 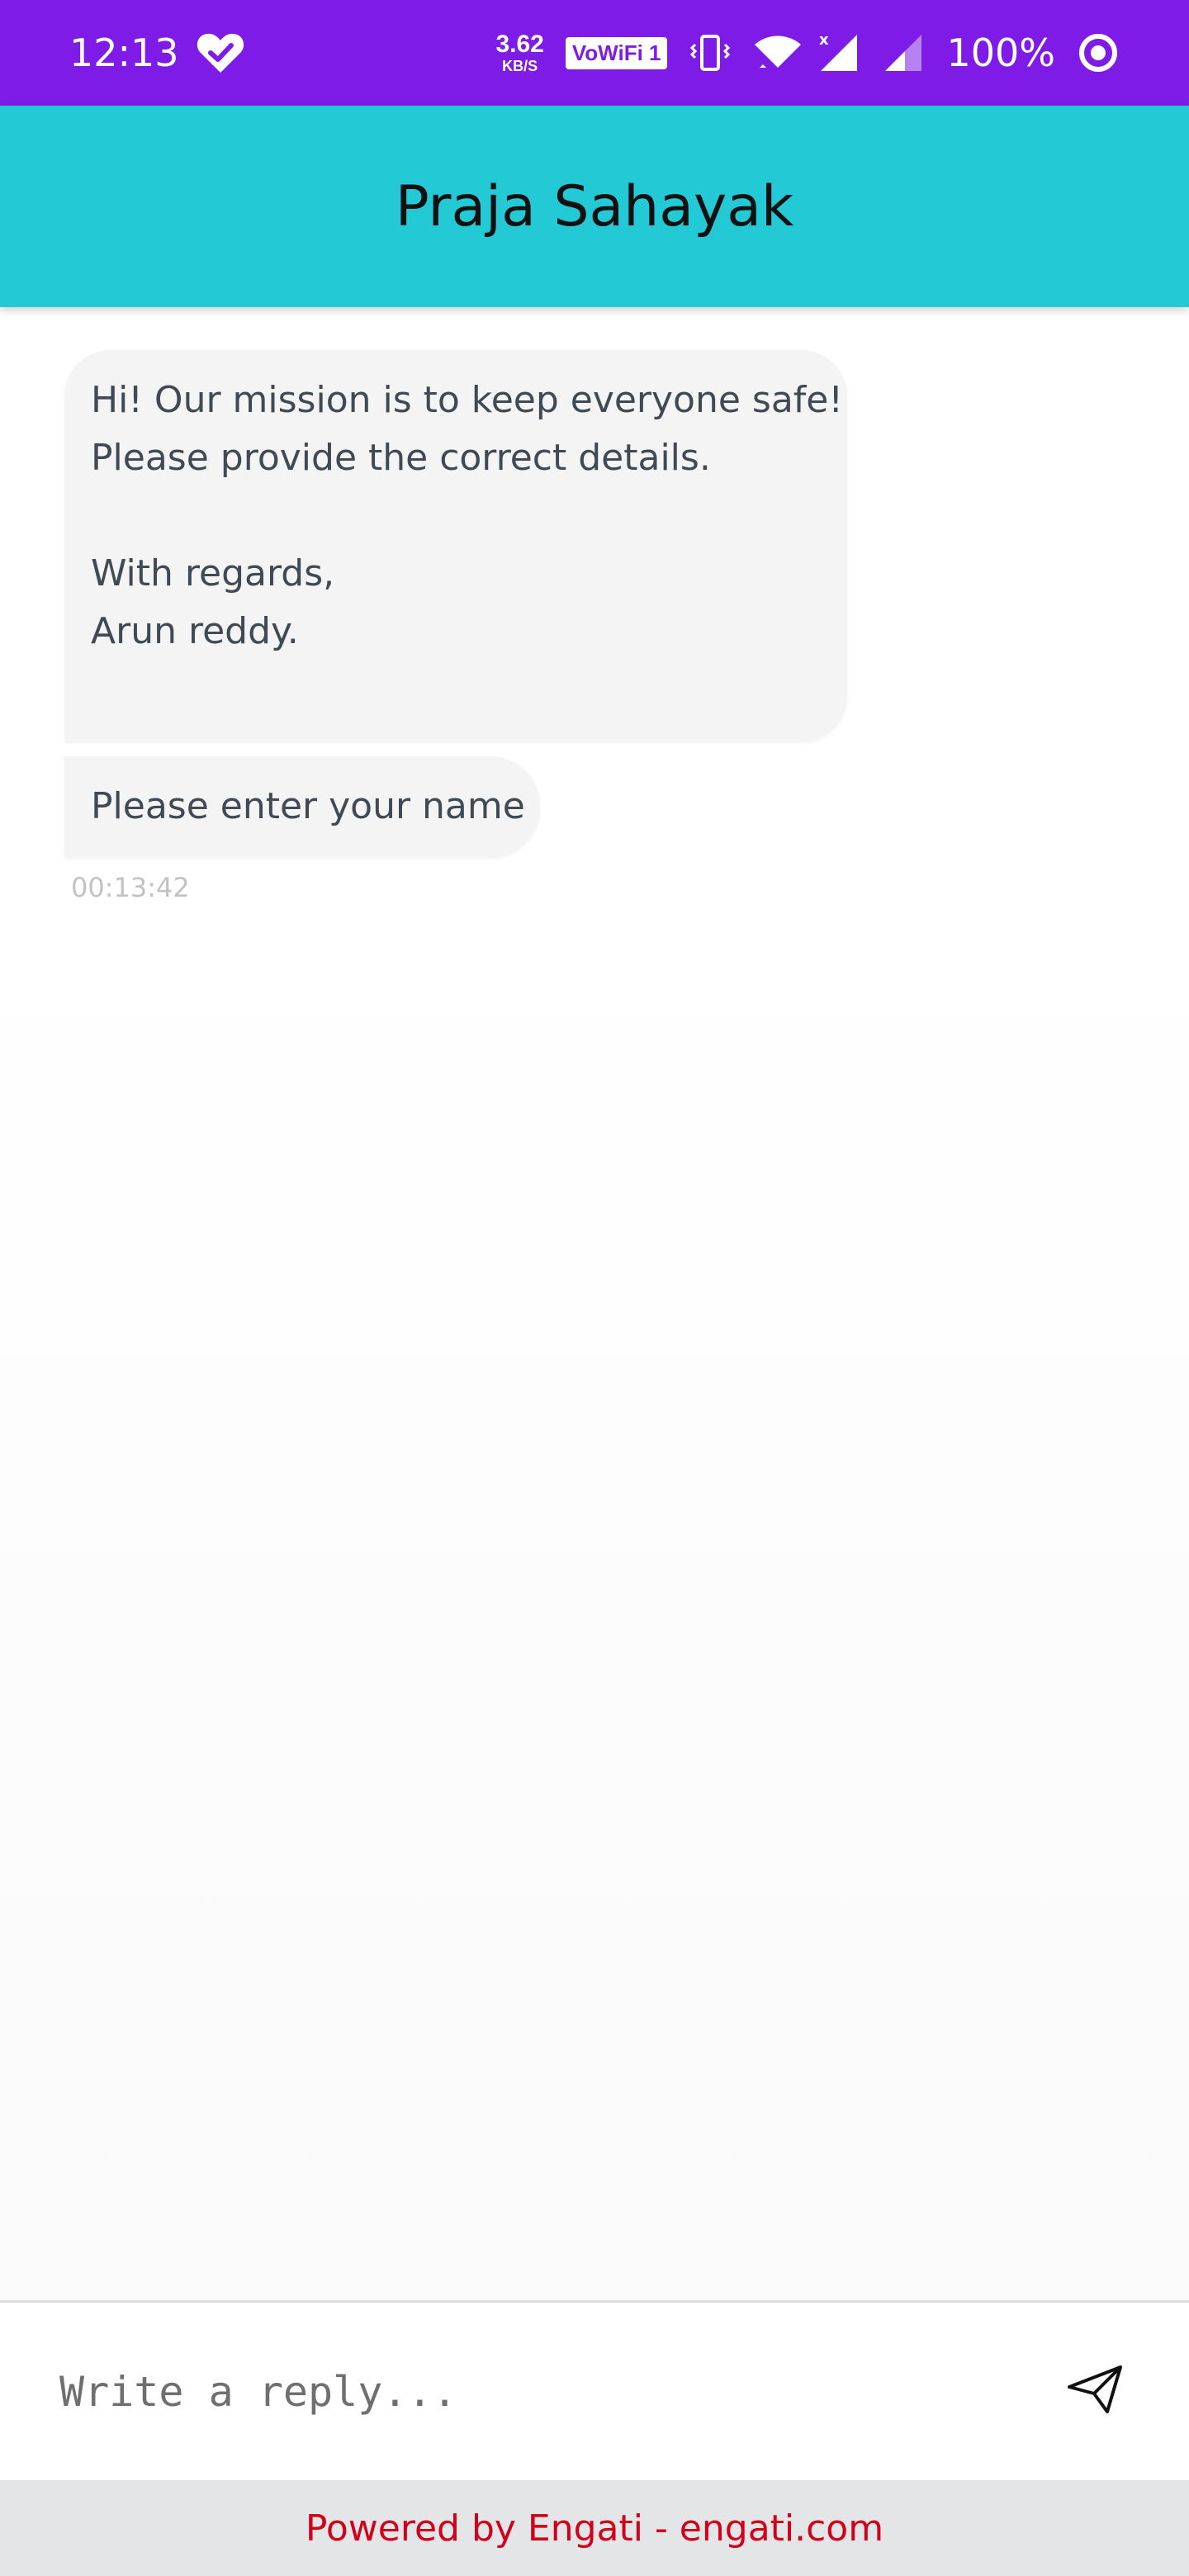 What do you see at coordinates (124, 53) in the screenshot?
I see `status-time: 12:13` at bounding box center [124, 53].